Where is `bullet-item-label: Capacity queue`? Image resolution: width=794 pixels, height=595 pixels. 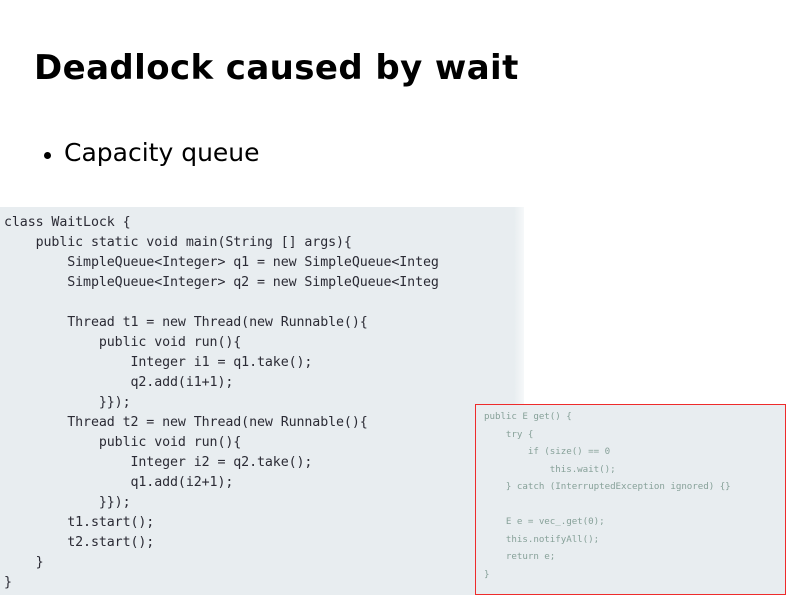
bullet-item-label: Capacity queue is located at coordinates (162, 152).